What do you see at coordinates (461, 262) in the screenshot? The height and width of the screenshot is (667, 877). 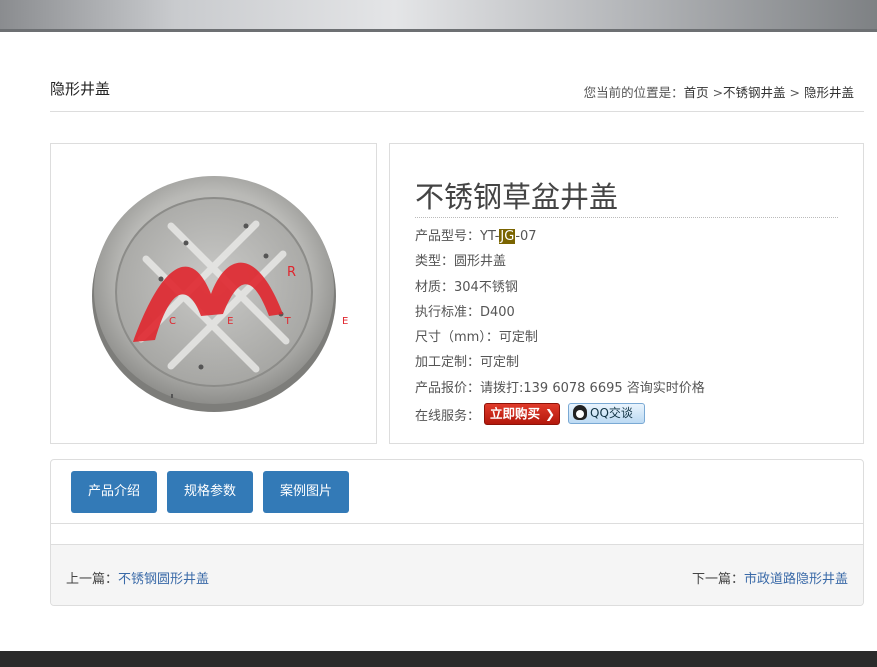 I see `spec-type: 类型：圆形井盖` at bounding box center [461, 262].